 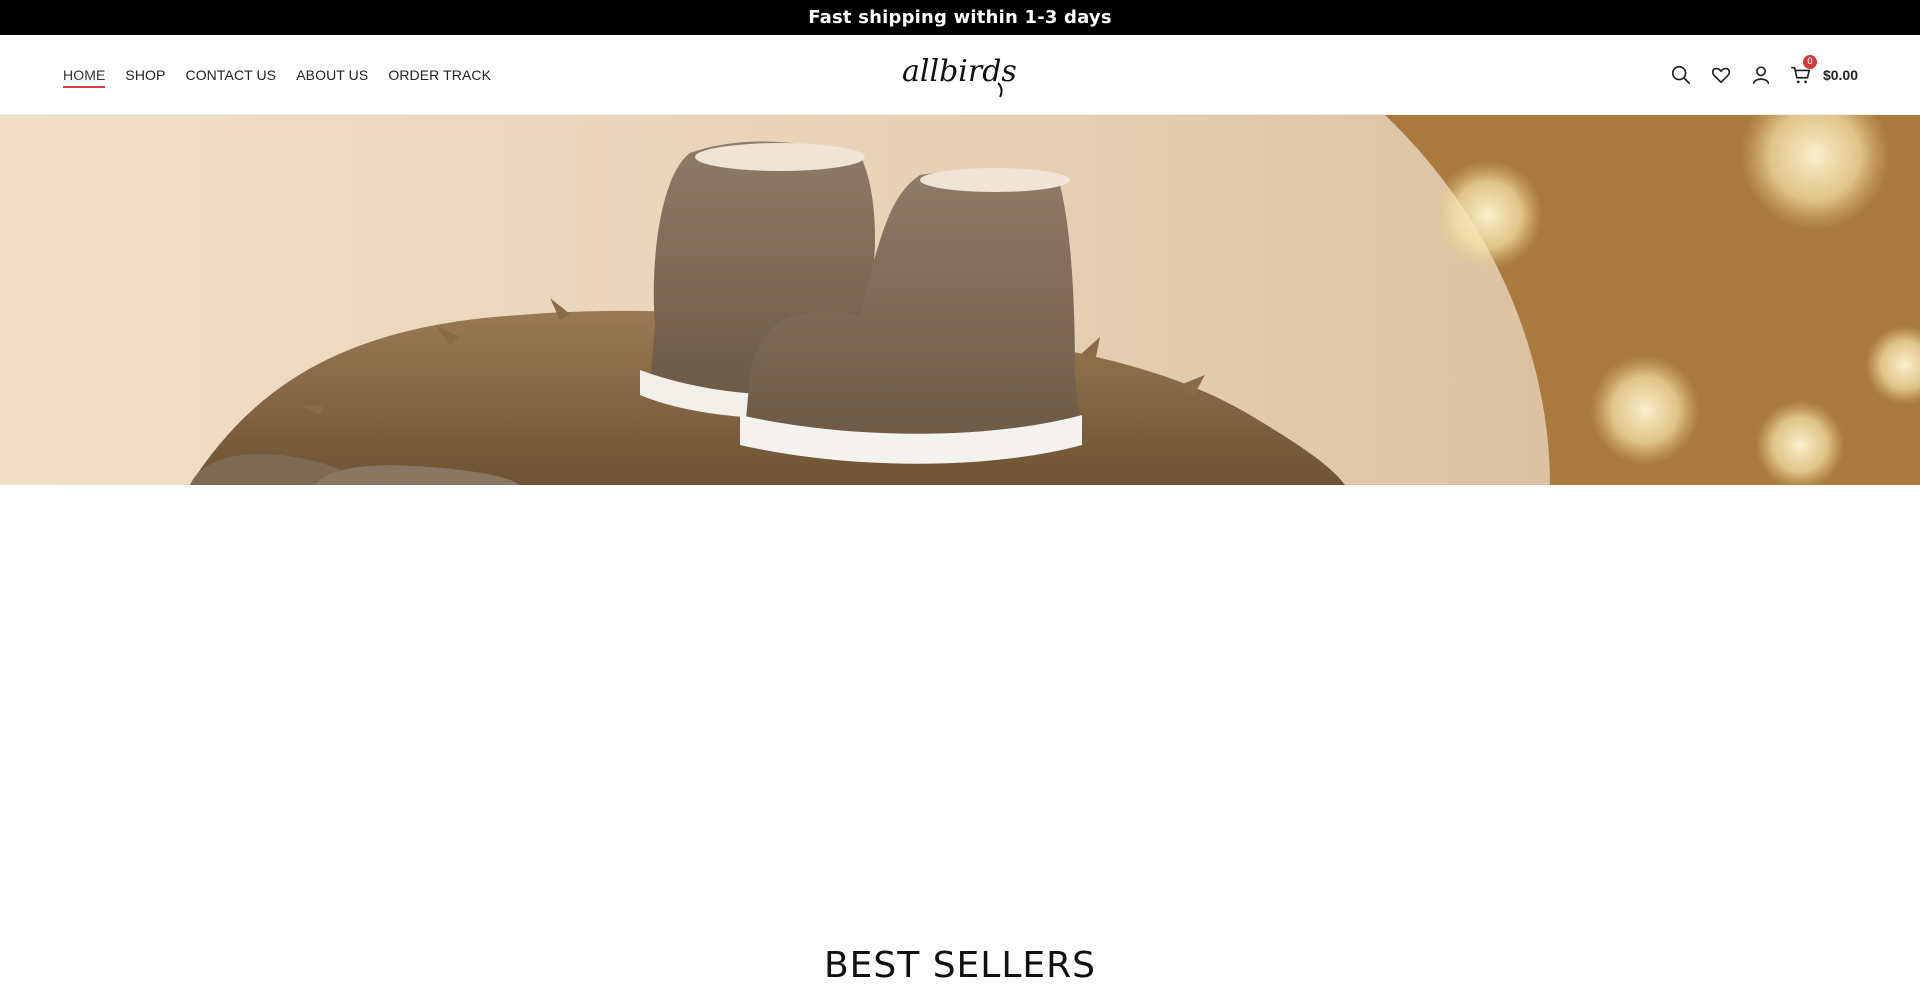 I want to click on nav-item-order-track: ORDER TRACK, so click(x=439, y=75).